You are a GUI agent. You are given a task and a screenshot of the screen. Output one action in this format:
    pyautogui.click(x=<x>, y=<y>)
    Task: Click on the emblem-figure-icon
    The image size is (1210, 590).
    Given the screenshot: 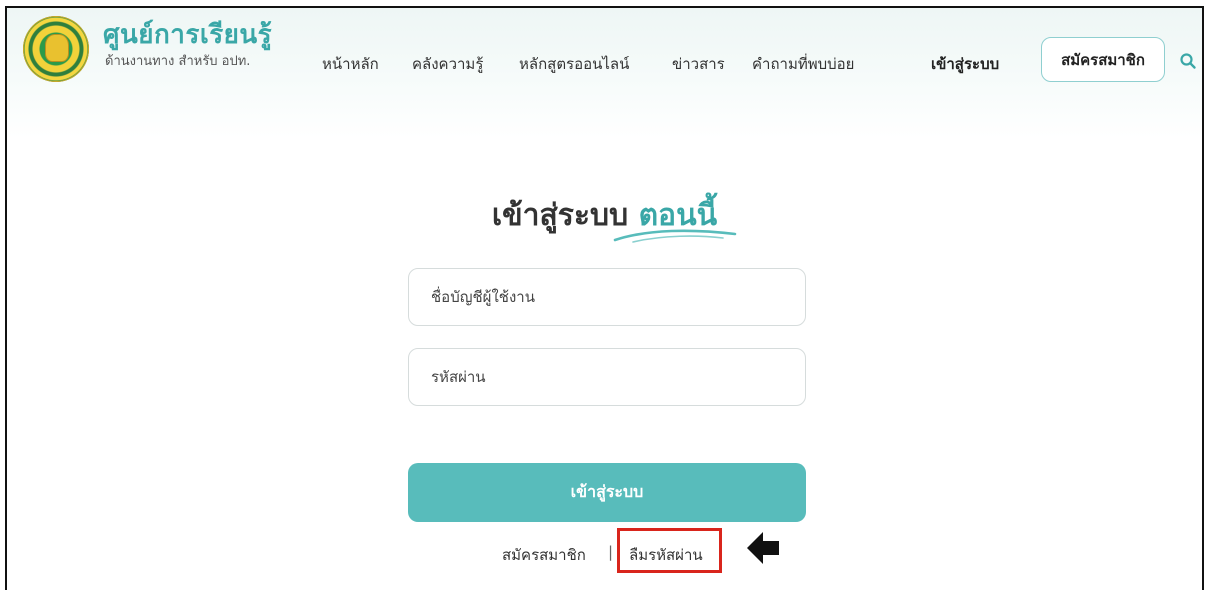 What is the action you would take?
    pyautogui.click(x=57, y=48)
    